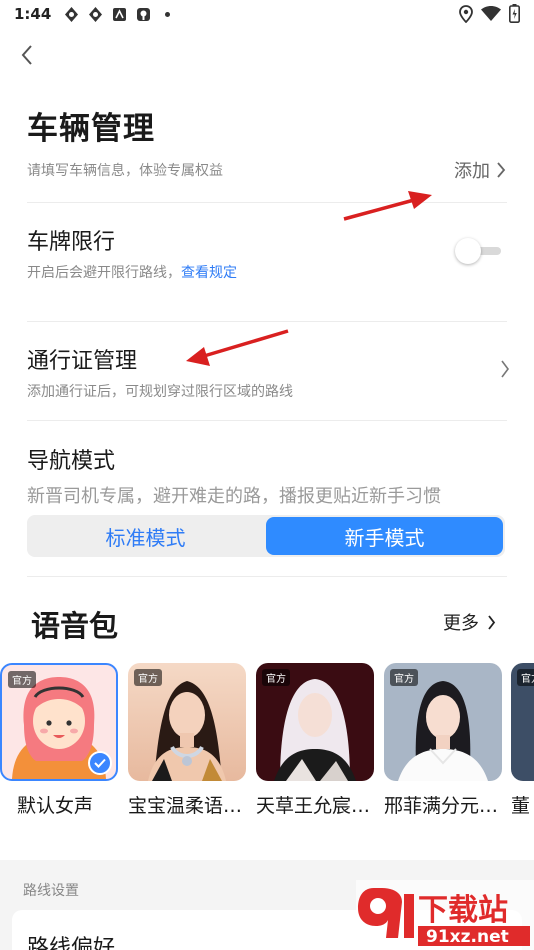 Image resolution: width=534 pixels, height=950 pixels. I want to click on nav-mode-title: 导航模式, so click(71, 461).